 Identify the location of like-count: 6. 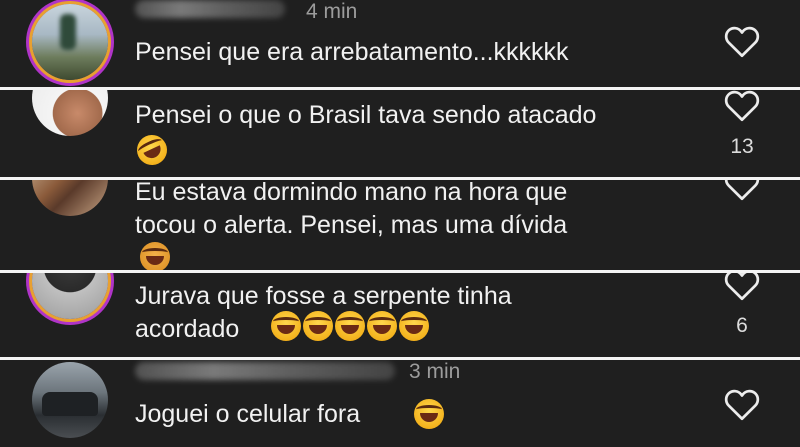
(742, 325).